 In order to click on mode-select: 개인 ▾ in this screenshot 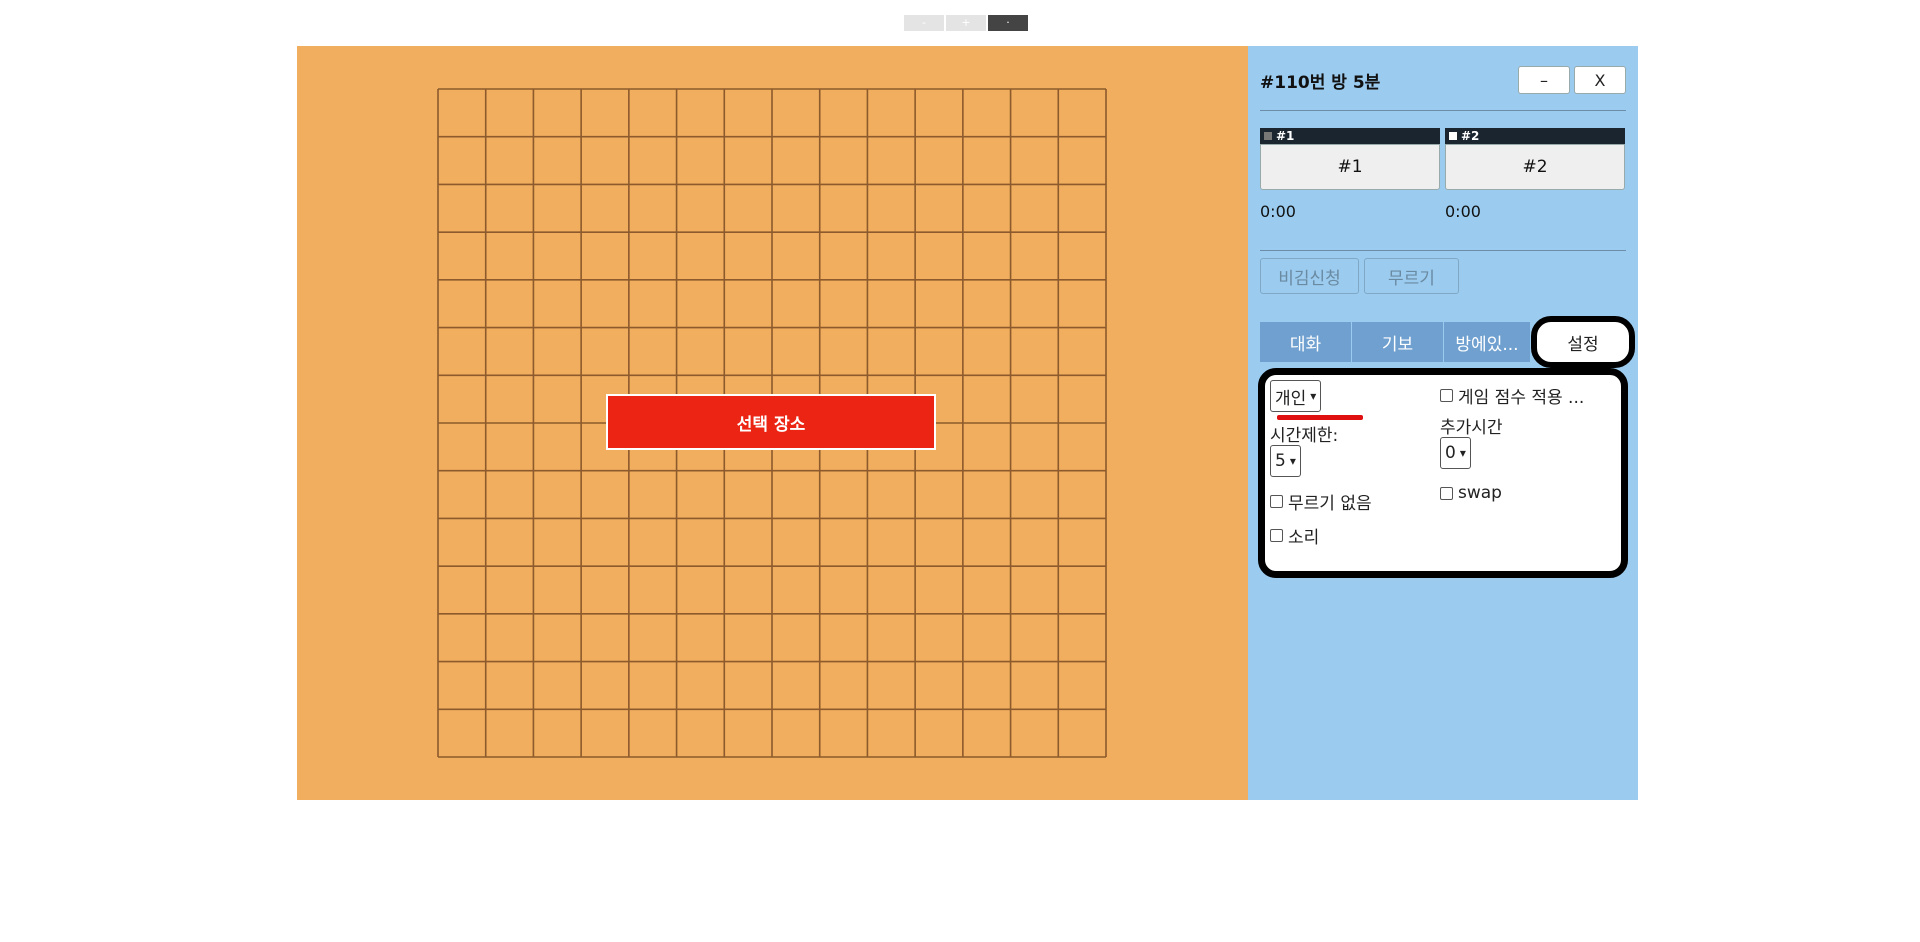, I will do `click(1296, 396)`.